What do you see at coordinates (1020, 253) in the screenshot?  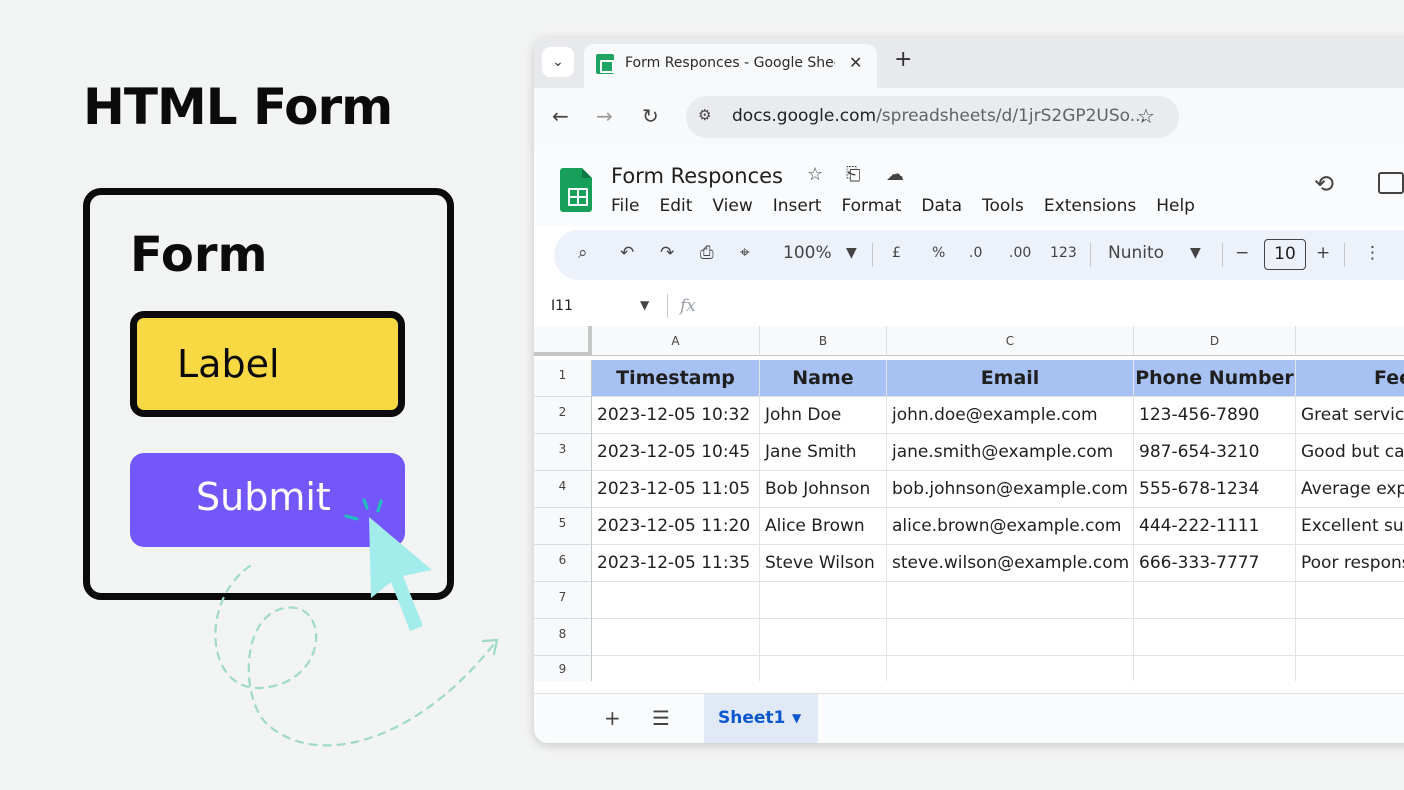 I see `increase-decimal-button: .00` at bounding box center [1020, 253].